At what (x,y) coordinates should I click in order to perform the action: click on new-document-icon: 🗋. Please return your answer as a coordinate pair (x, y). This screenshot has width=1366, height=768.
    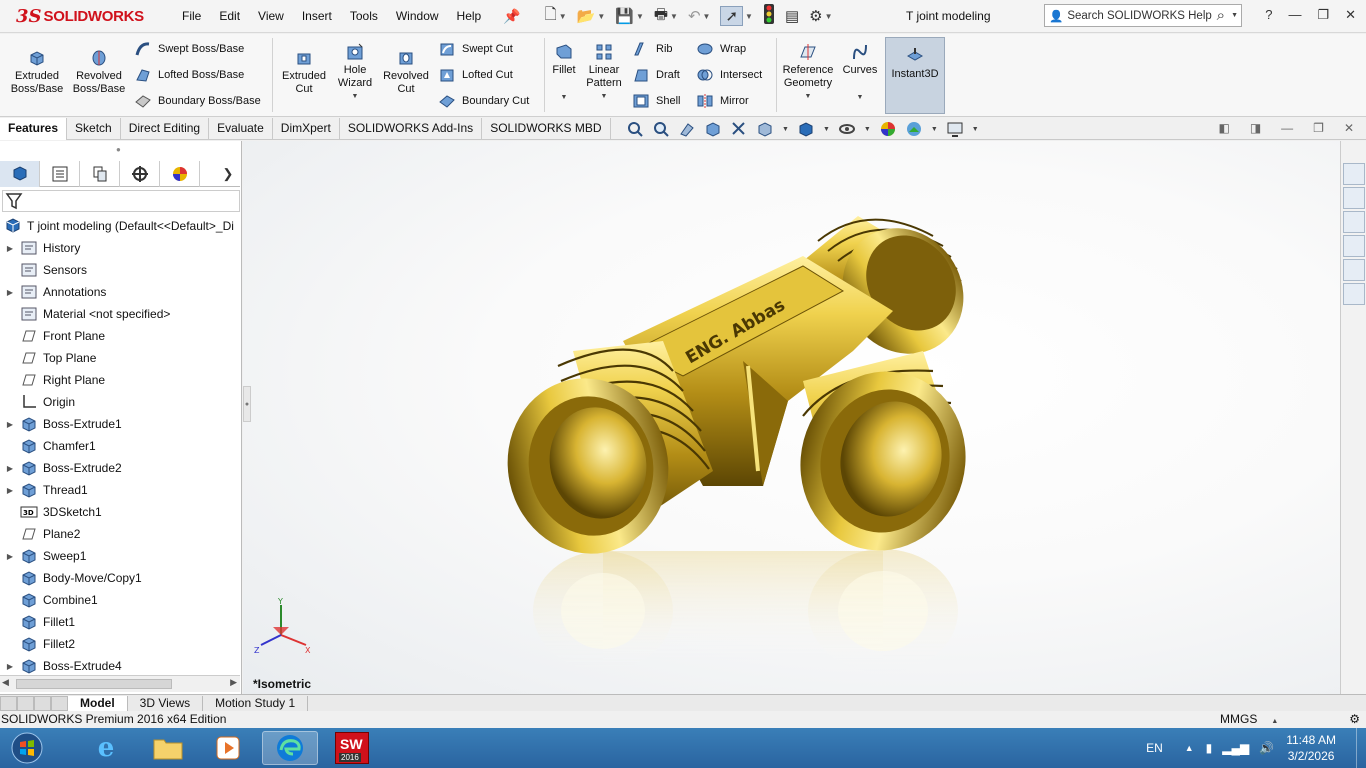
    Looking at the image, I should click on (551, 16).